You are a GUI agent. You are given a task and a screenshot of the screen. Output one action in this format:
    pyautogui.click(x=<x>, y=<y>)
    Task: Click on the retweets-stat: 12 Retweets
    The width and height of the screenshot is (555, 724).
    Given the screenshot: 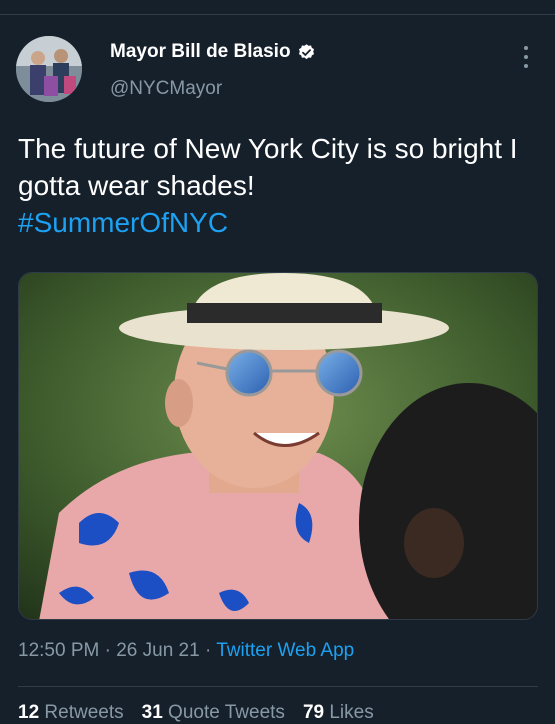 What is the action you would take?
    pyautogui.click(x=71, y=713)
    